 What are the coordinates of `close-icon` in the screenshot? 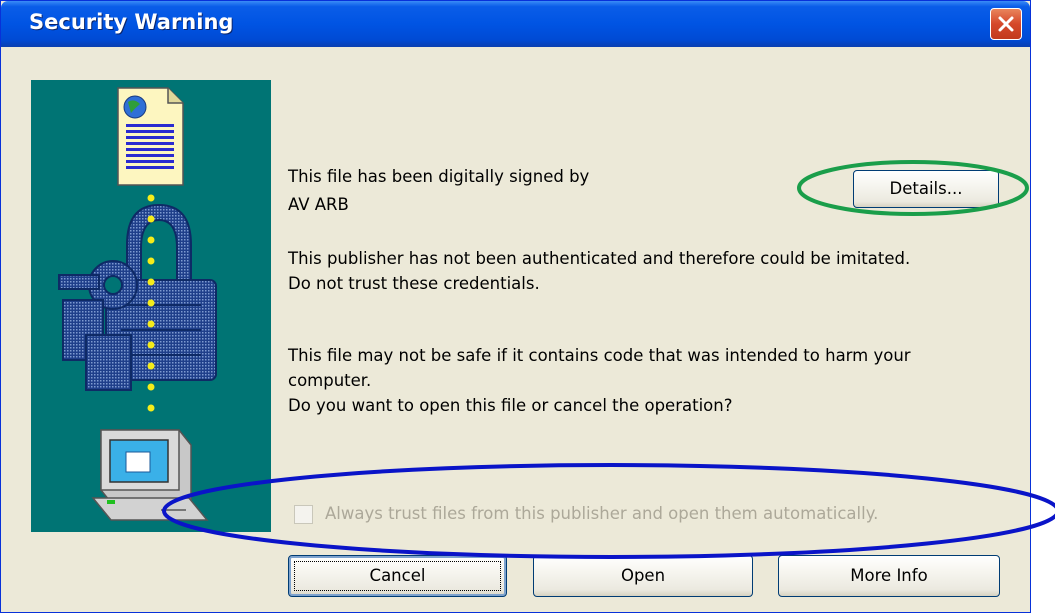 It's located at (1006, 24).